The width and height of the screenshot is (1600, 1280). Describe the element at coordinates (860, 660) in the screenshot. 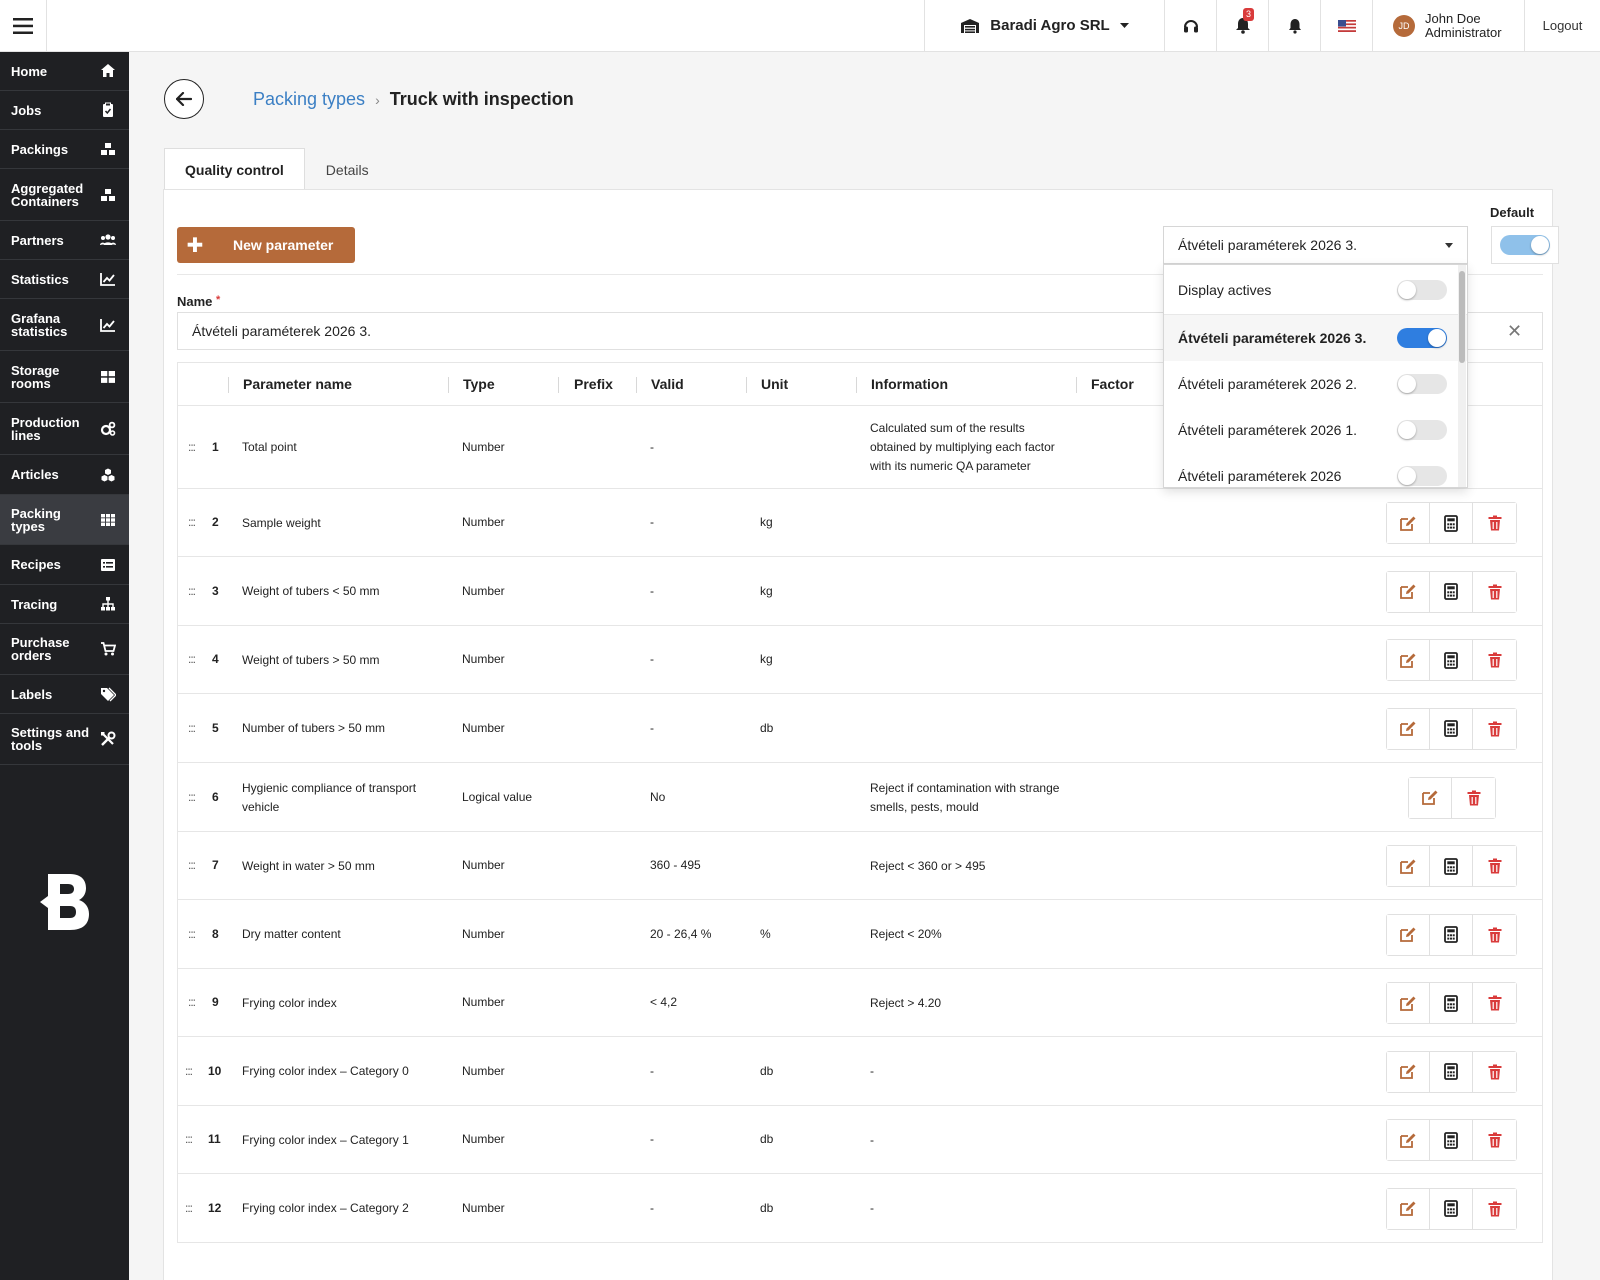

I see `table-row: ::: 4 Weight of tubers > 50 mm Number - kg` at that location.